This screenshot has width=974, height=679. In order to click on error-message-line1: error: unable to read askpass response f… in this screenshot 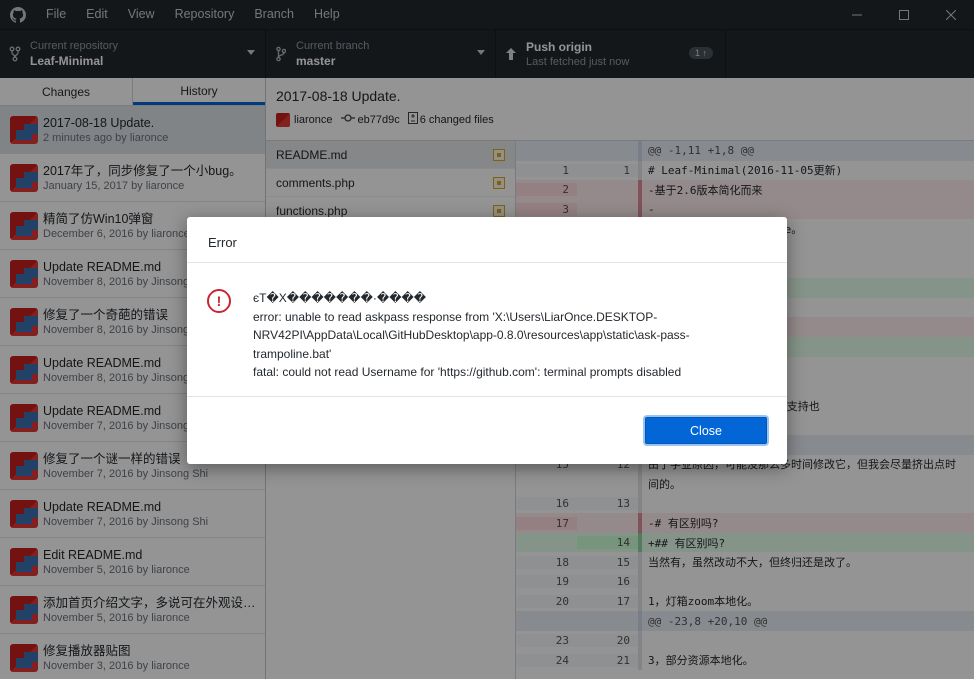, I will do `click(471, 335)`.